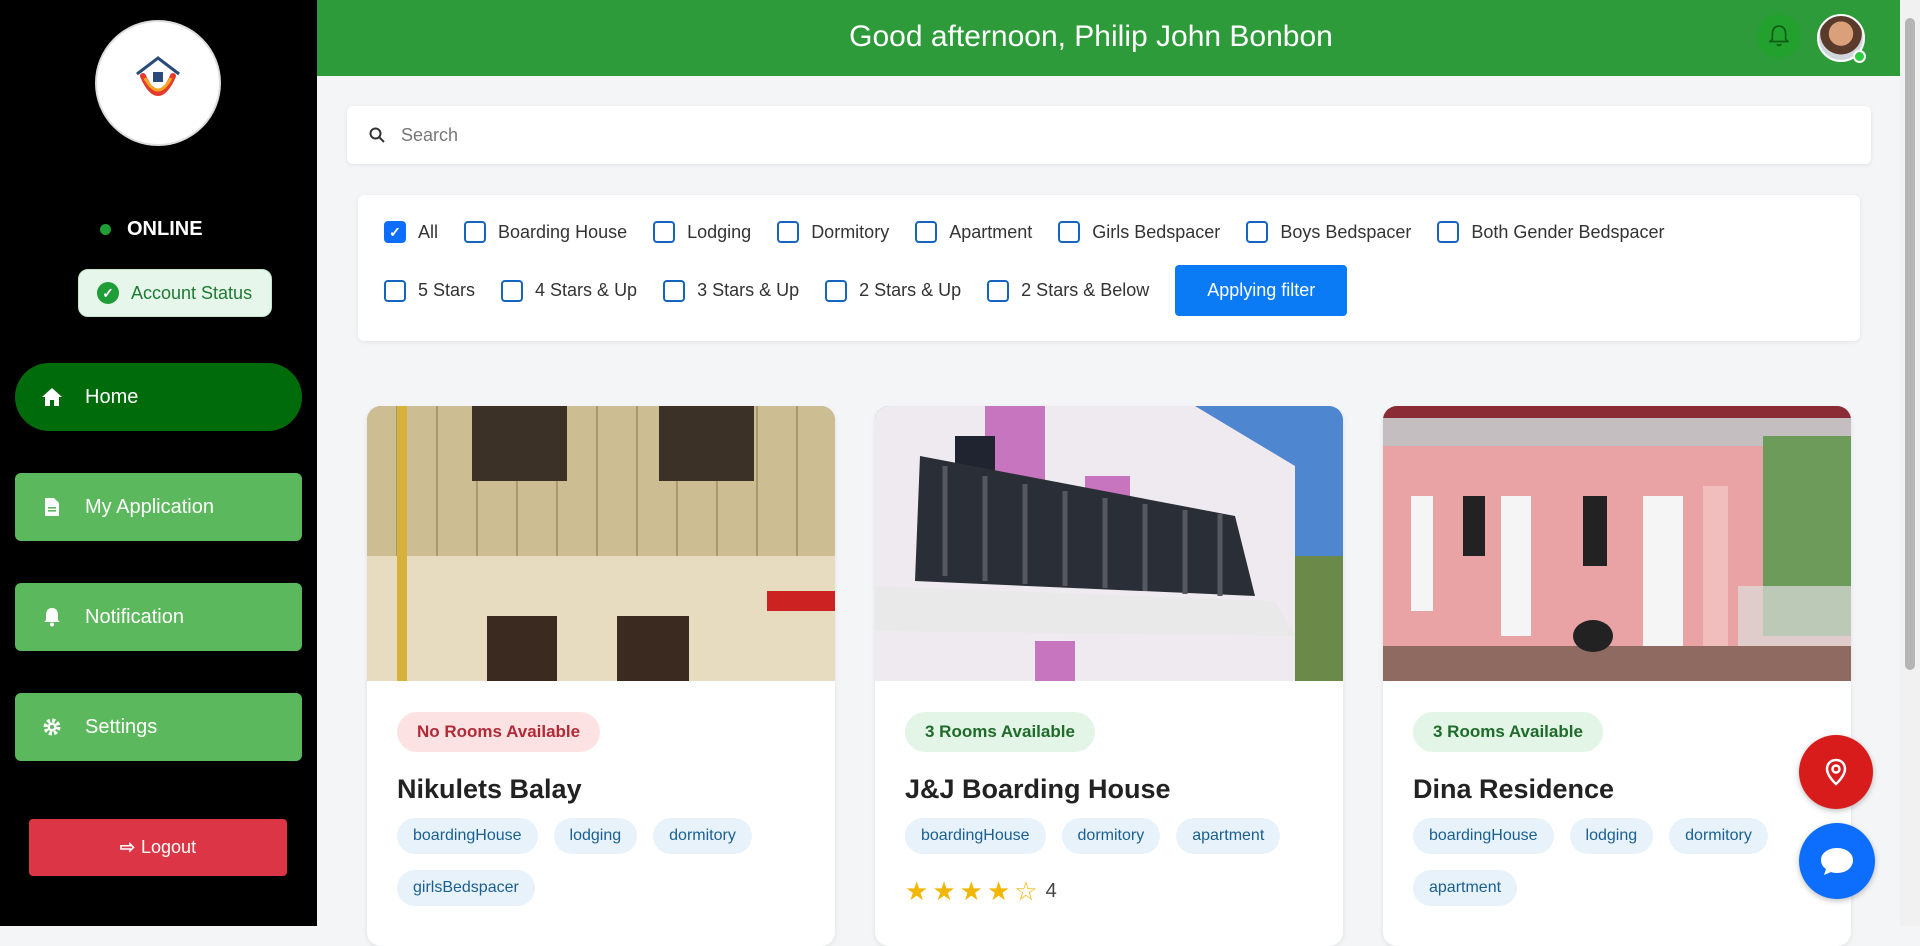  What do you see at coordinates (1051, 891) in the screenshot?
I see `rating-value: 4` at bounding box center [1051, 891].